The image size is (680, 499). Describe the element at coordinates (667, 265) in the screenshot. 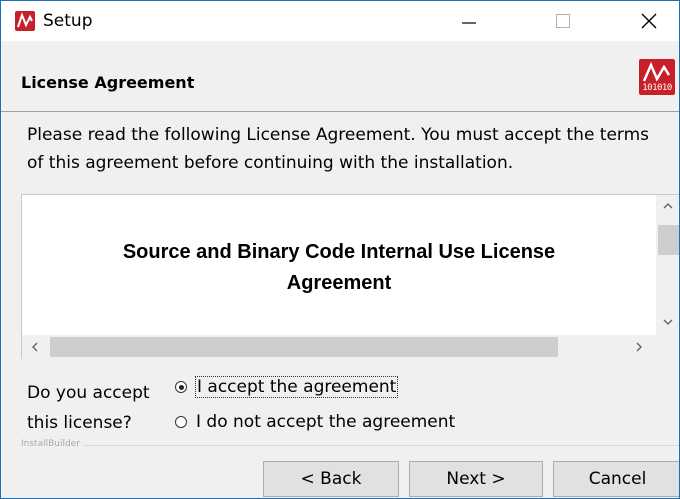

I see `vertical-scrollbar` at that location.